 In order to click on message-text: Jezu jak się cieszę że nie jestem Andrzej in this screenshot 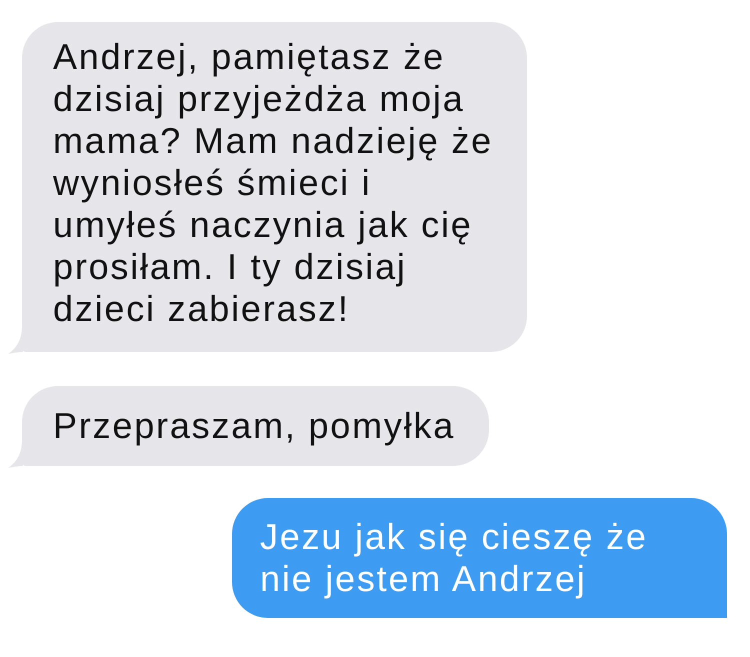, I will do `click(454, 558)`.